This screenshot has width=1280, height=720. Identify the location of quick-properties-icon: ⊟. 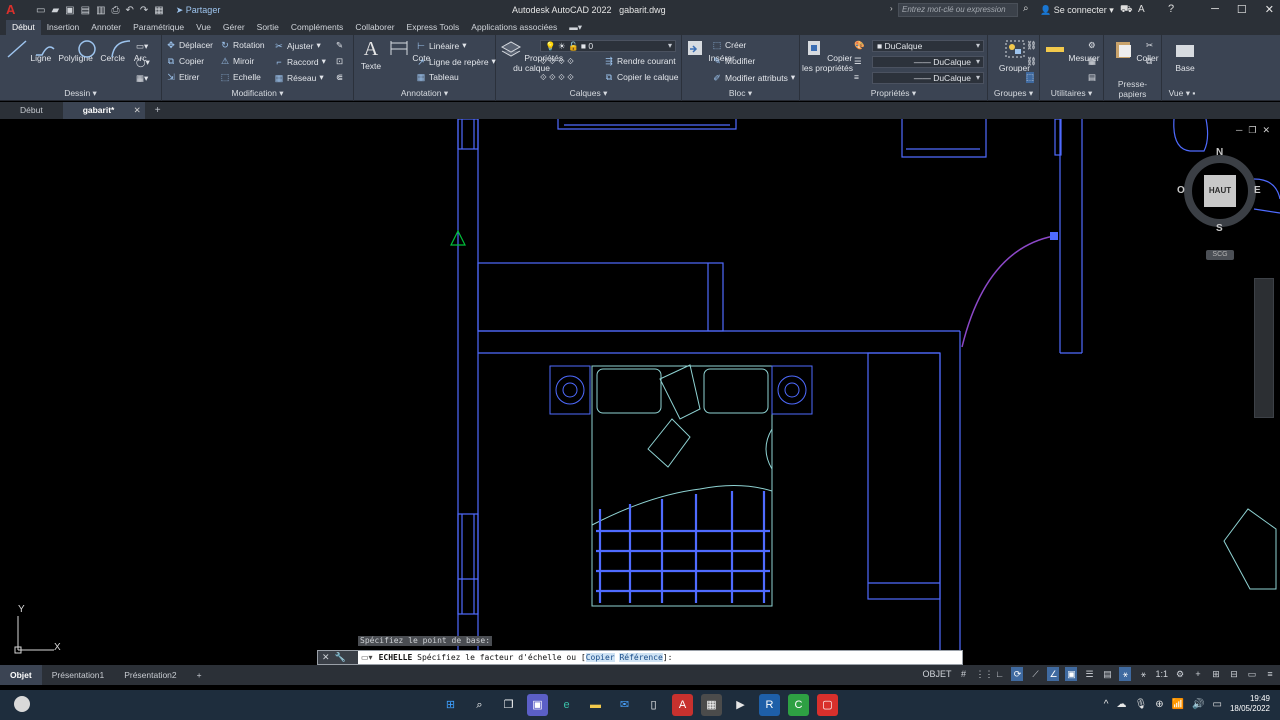
(1234, 674).